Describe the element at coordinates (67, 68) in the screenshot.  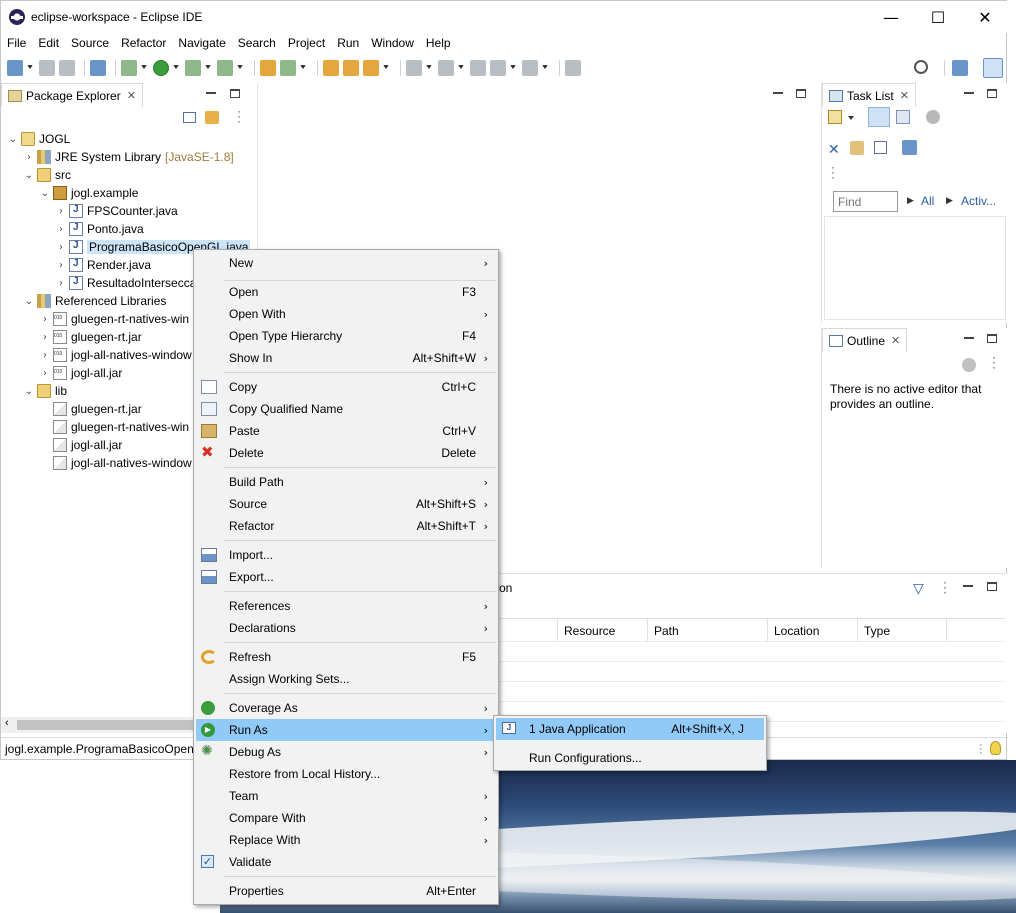
I see `save-all-icon` at that location.